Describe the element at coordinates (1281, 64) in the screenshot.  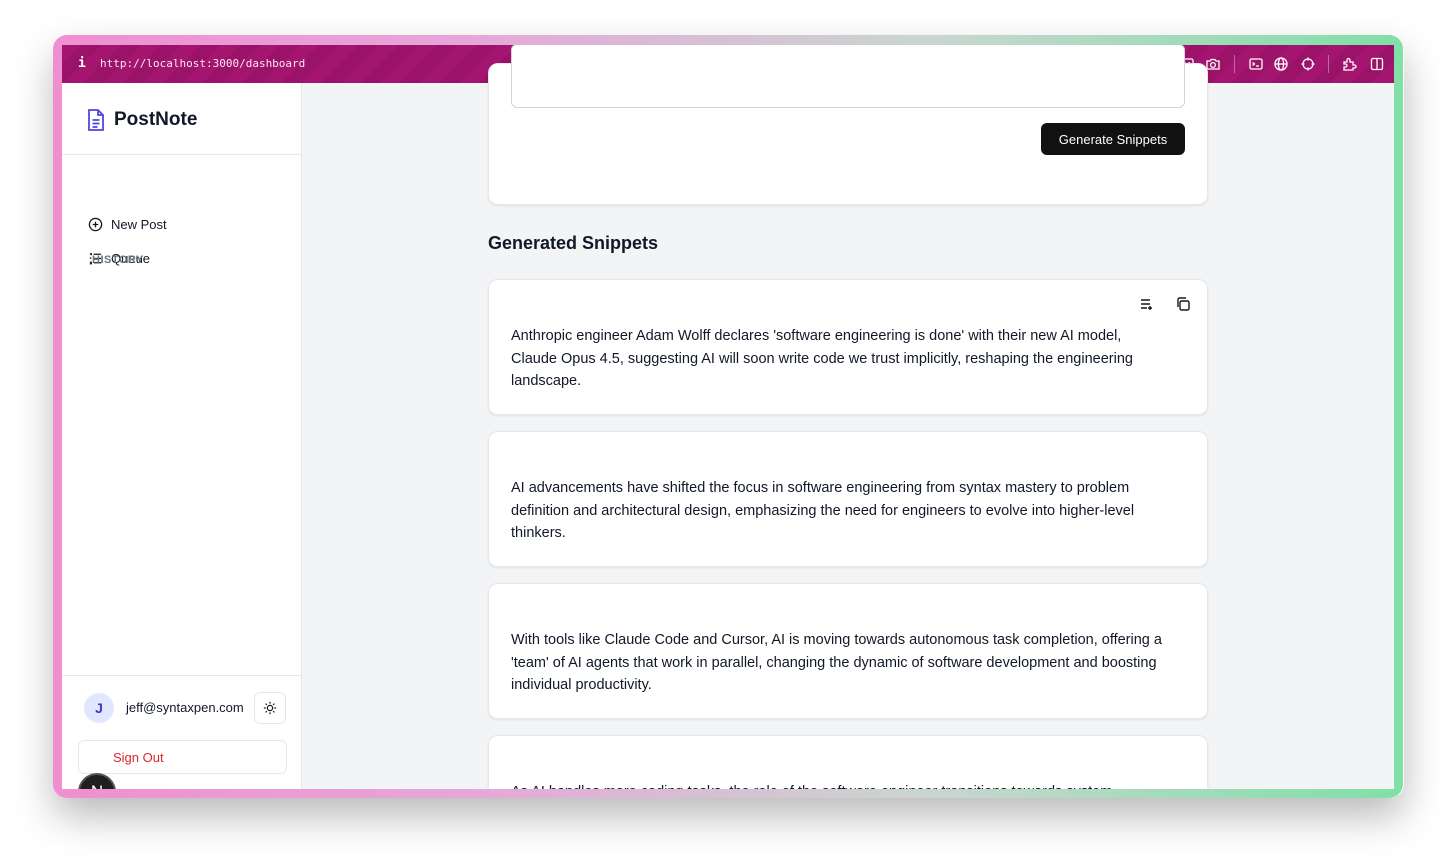
I see `globe-icon` at that location.